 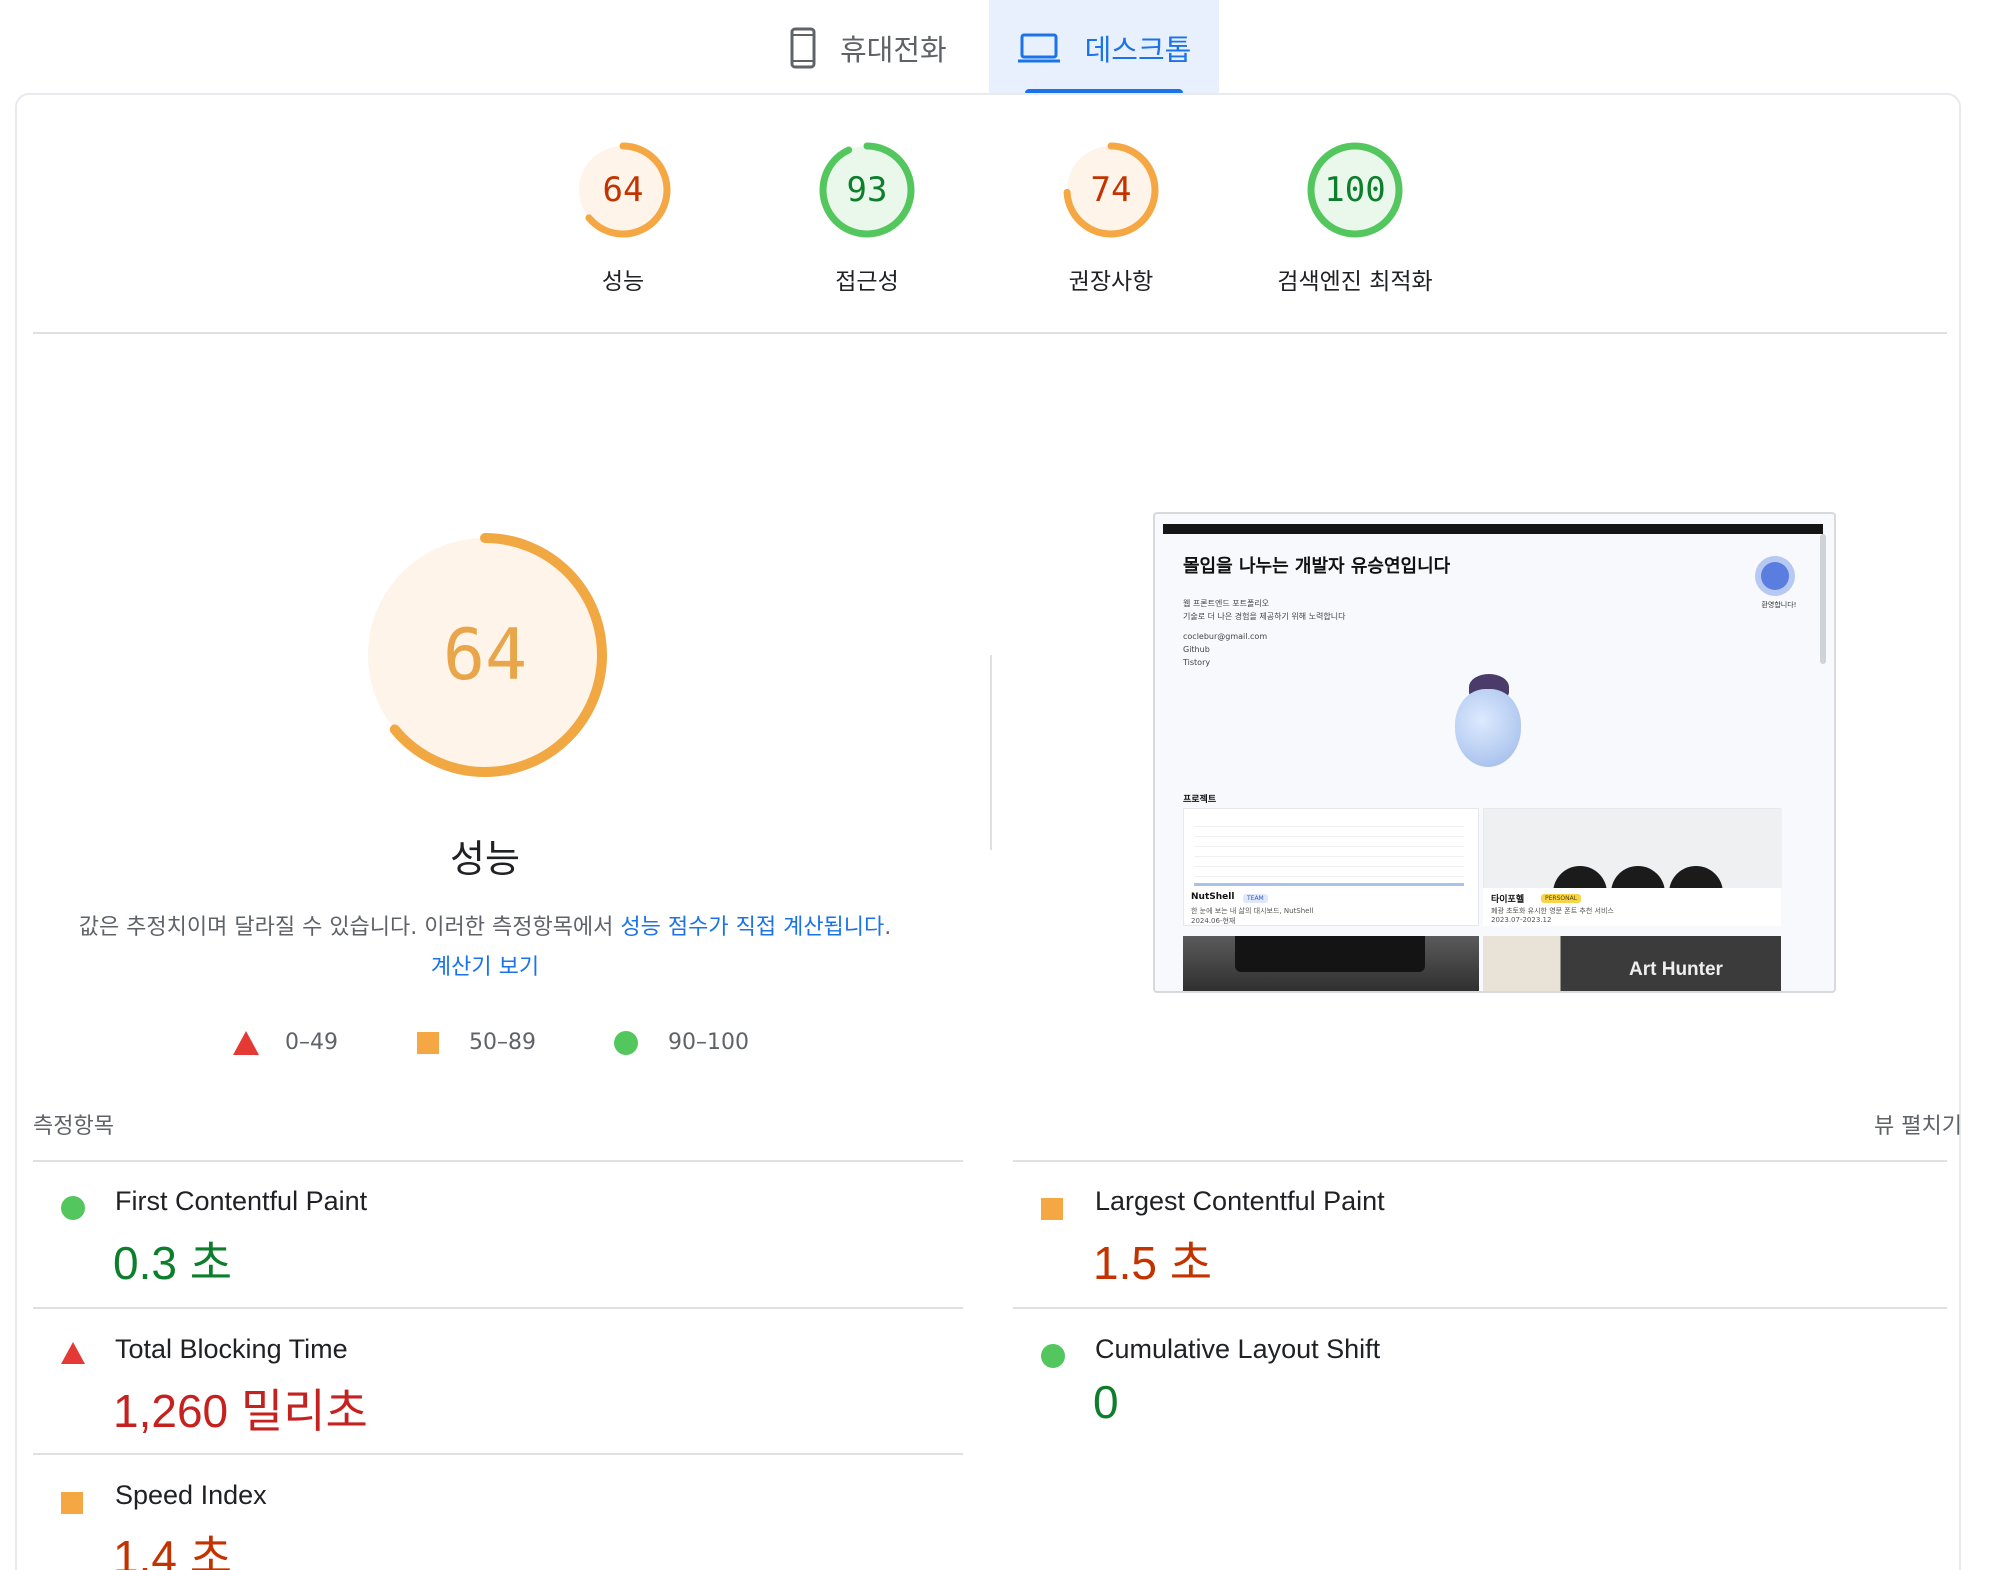 I want to click on metric-value: 0.3 초, so click(x=173, y=1263).